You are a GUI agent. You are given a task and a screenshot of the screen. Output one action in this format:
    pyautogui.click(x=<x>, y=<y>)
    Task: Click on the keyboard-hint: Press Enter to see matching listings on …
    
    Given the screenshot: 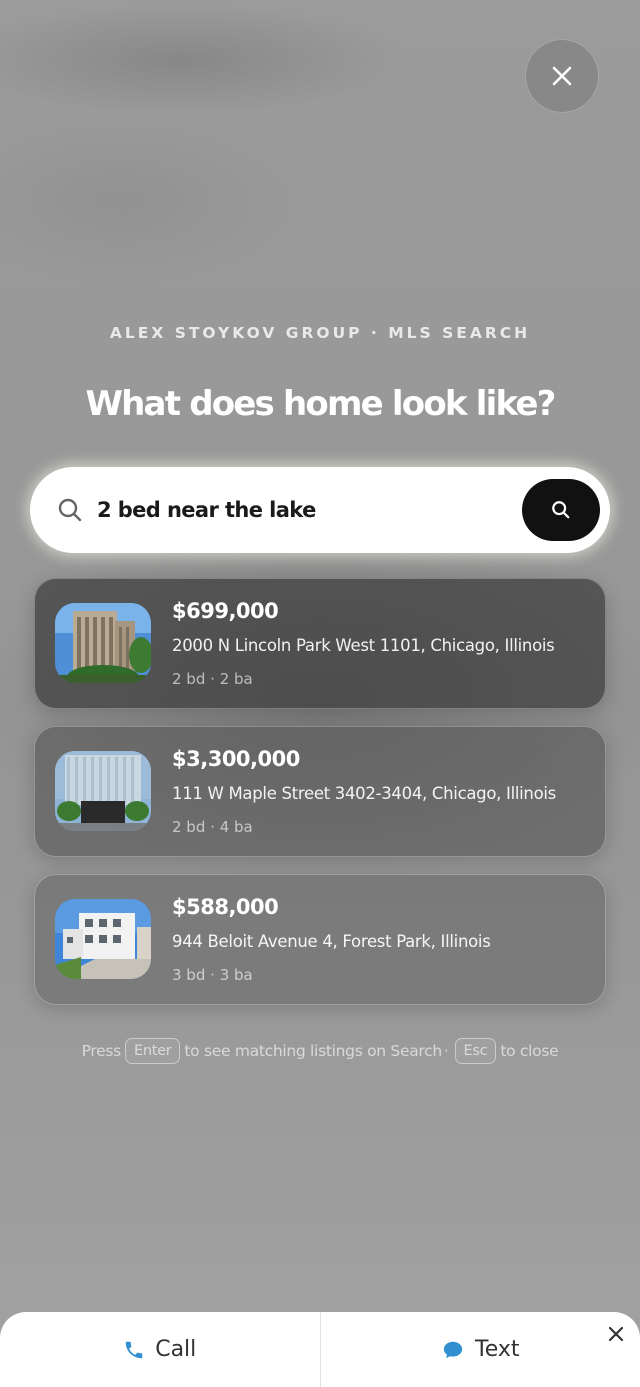 What is the action you would take?
    pyautogui.click(x=320, y=1051)
    